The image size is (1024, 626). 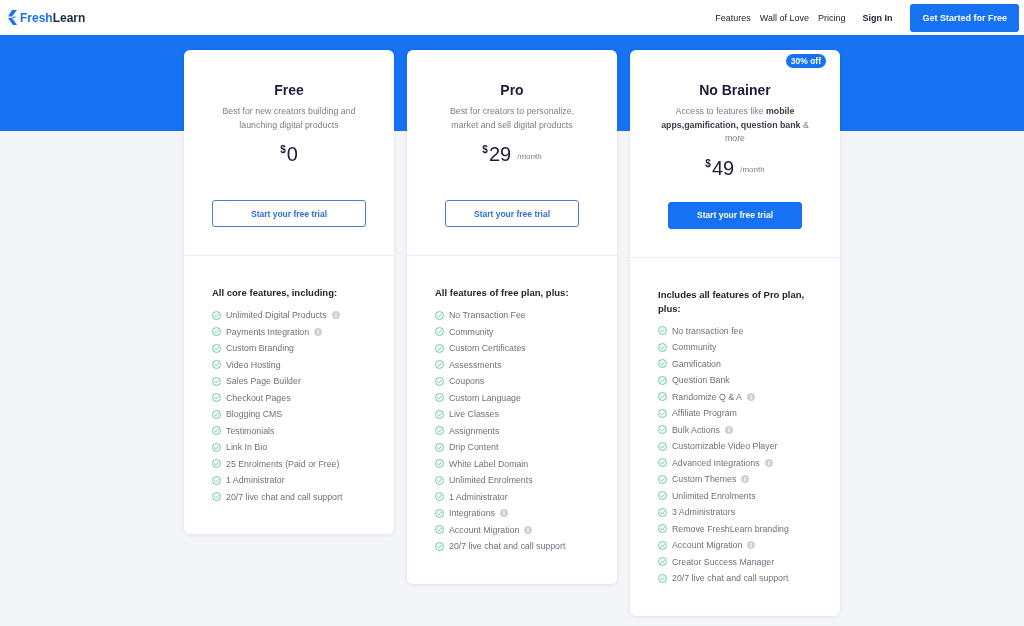 I want to click on nav-link: Features, so click(x=733, y=17).